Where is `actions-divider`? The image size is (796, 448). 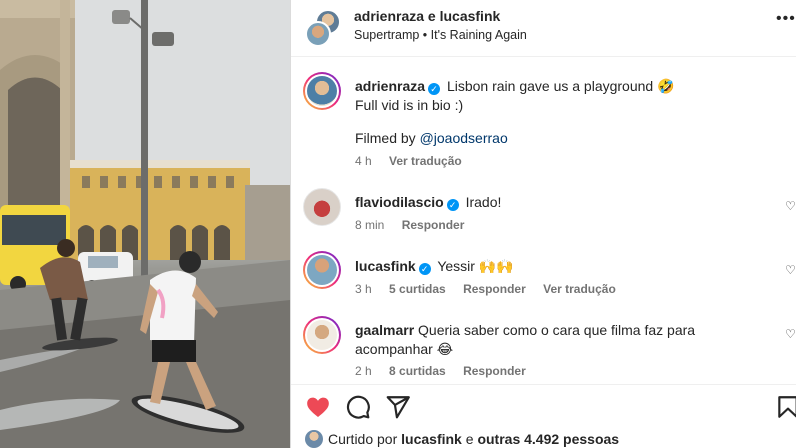 actions-divider is located at coordinates (543, 384).